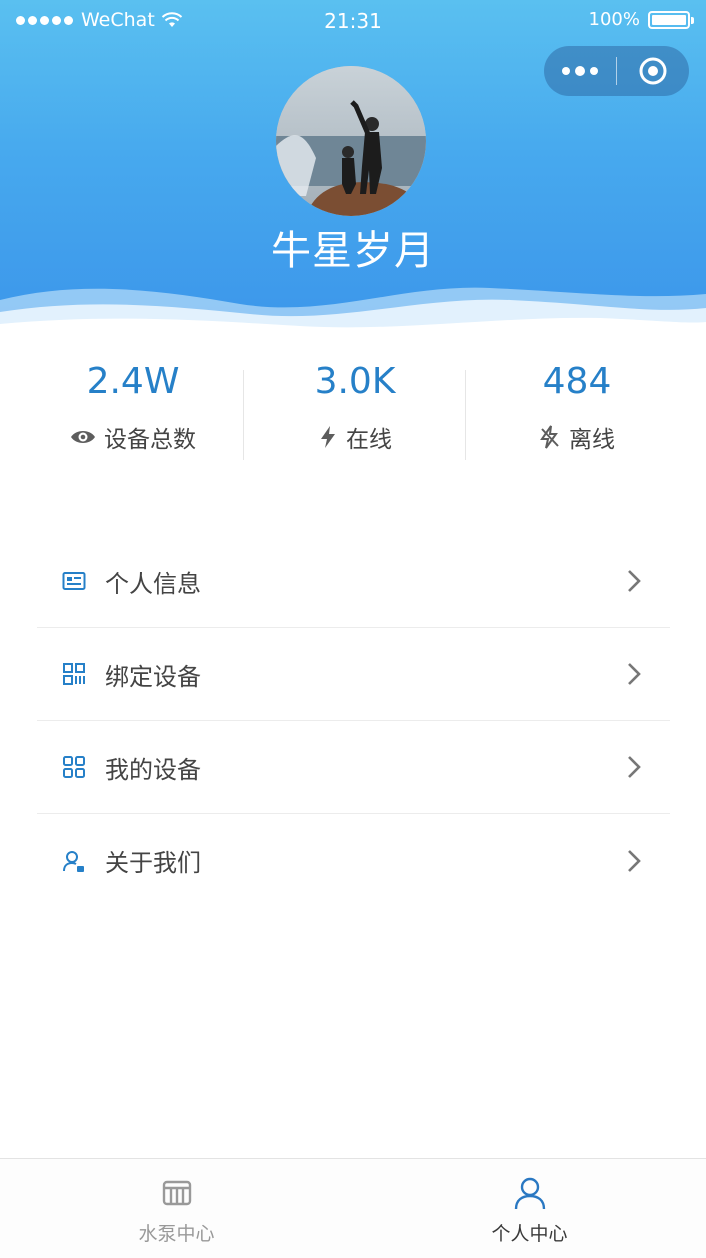 The image size is (706, 1258). What do you see at coordinates (353, 767) in the screenshot?
I see `menu-item-my-devices: 我的设备` at bounding box center [353, 767].